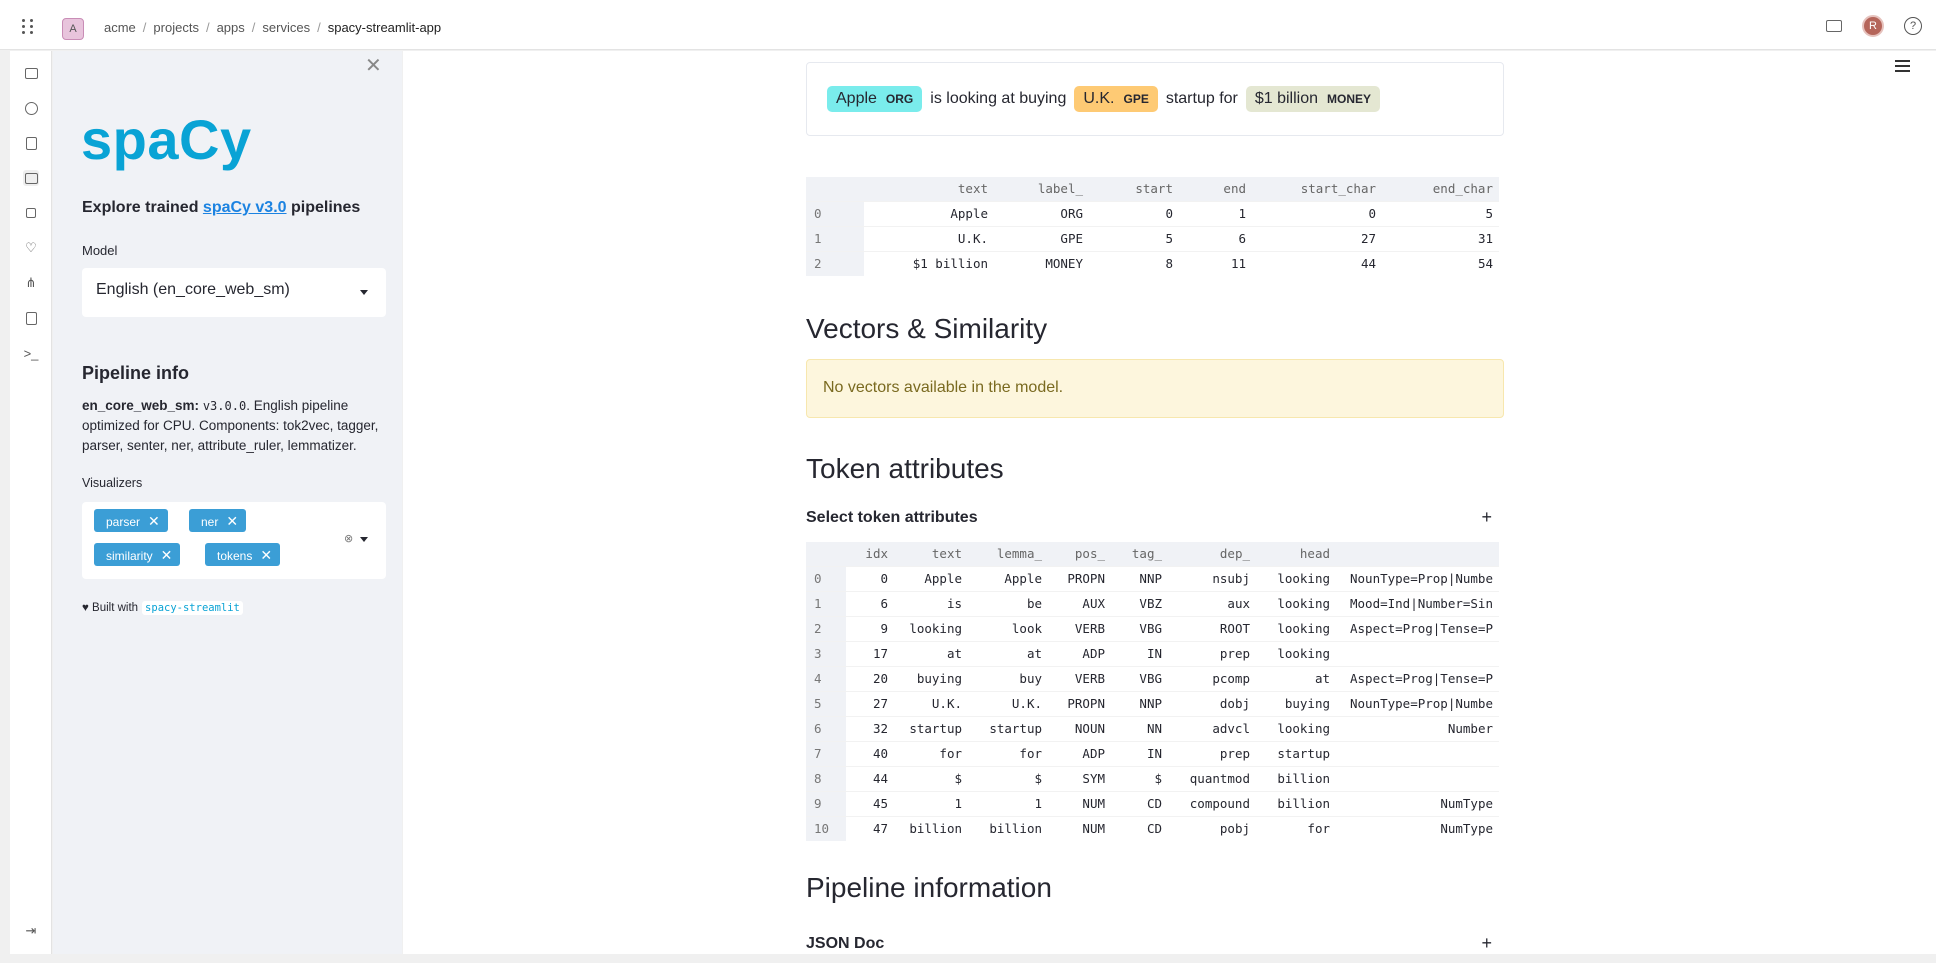 The image size is (1936, 963). What do you see at coordinates (1212, 828) in the screenshot?
I see `table-cell: pobj` at bounding box center [1212, 828].